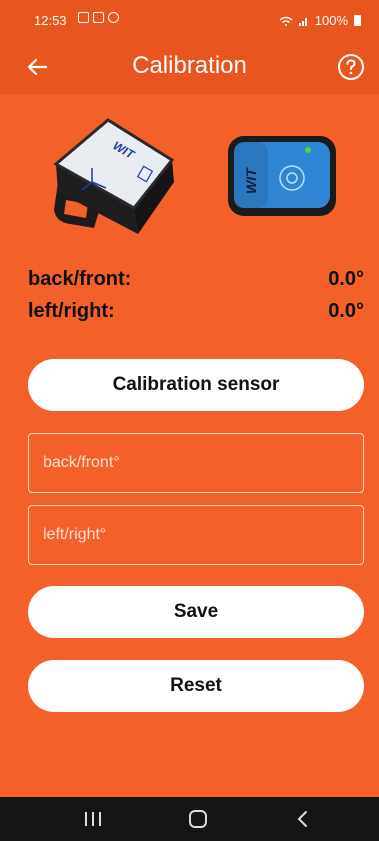 This screenshot has height=841, width=379. I want to click on recent-apps-icon, so click(93, 819).